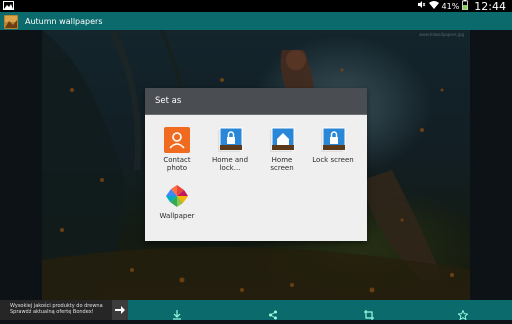 This screenshot has width=512, height=324. I want to click on crop-icon, so click(369, 312).